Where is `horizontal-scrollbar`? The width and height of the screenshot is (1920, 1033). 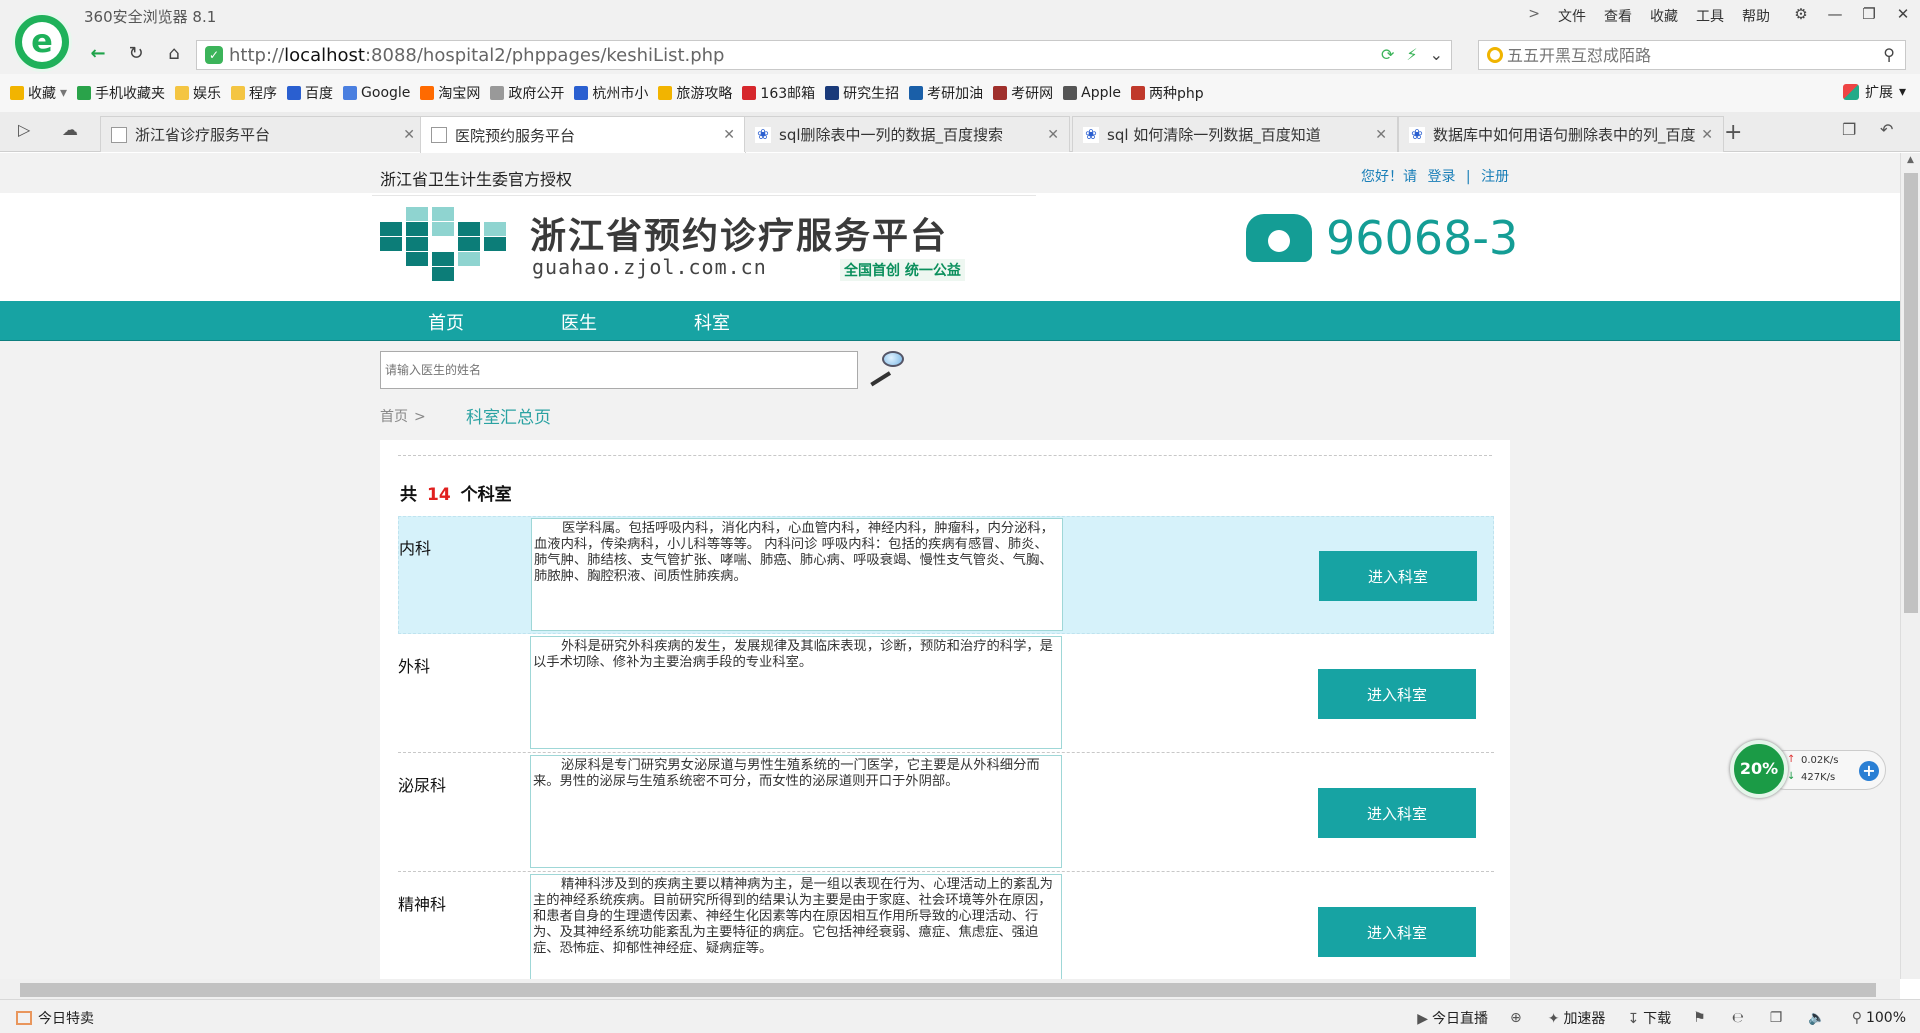
horizontal-scrollbar is located at coordinates (950, 989).